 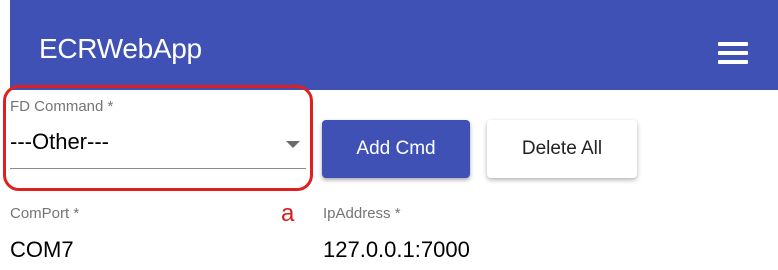 I want to click on ip-address-label: IpAddress *, so click(x=362, y=213).